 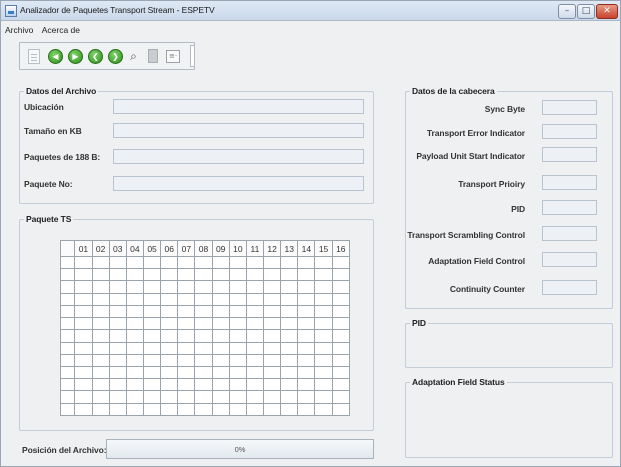 What do you see at coordinates (75, 56) in the screenshot?
I see `play-icon: ▶` at bounding box center [75, 56].